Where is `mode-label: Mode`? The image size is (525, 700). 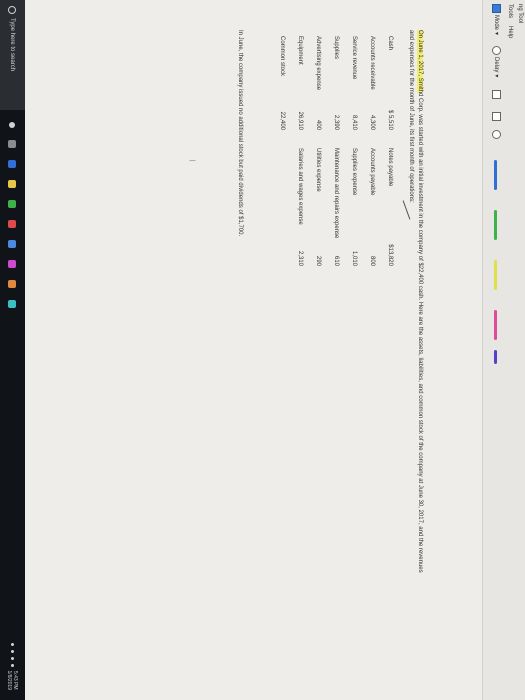
mode-label: Mode is located at coordinates (496, 23).